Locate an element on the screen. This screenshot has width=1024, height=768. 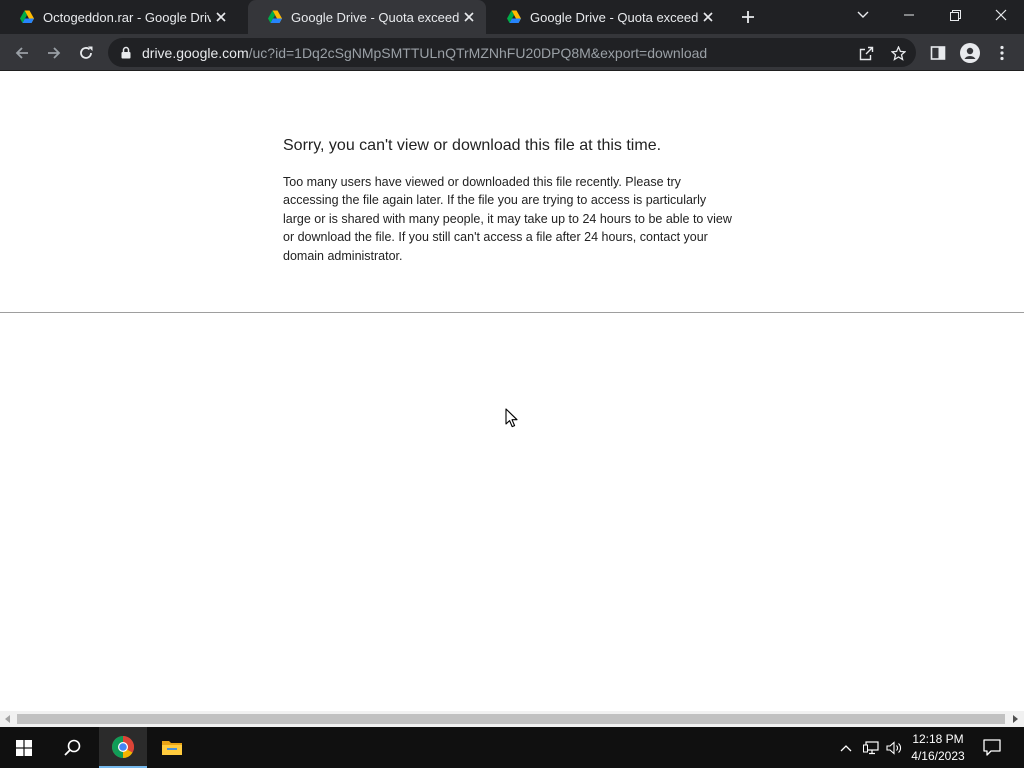
scroll-right-icon is located at coordinates (1016, 719).